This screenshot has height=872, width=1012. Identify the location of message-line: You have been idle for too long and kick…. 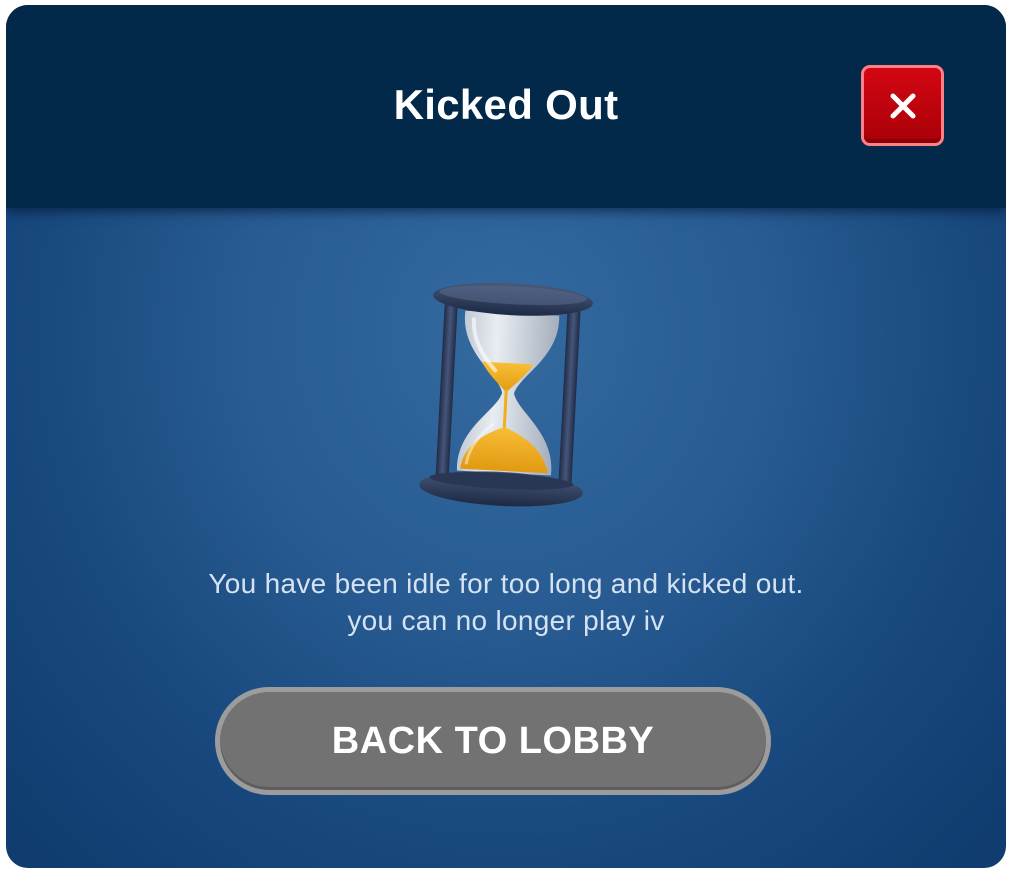
(506, 583).